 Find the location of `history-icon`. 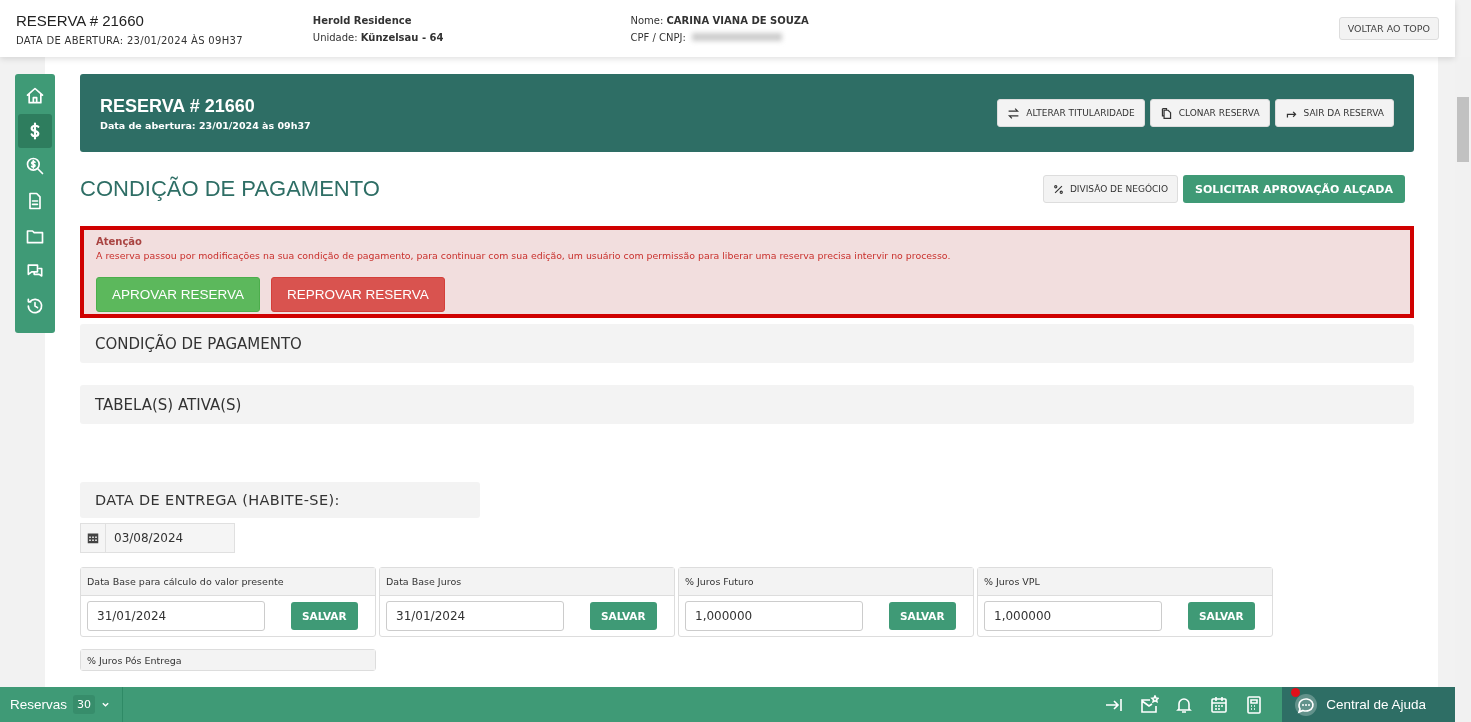

history-icon is located at coordinates (35, 306).